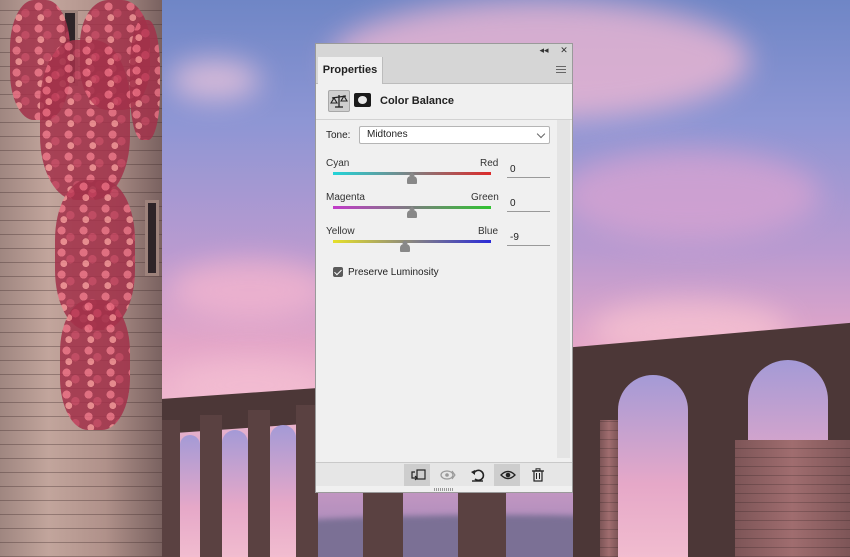 This screenshot has width=850, height=557. Describe the element at coordinates (417, 101) in the screenshot. I see `adjustment-title: Color Balance` at that location.